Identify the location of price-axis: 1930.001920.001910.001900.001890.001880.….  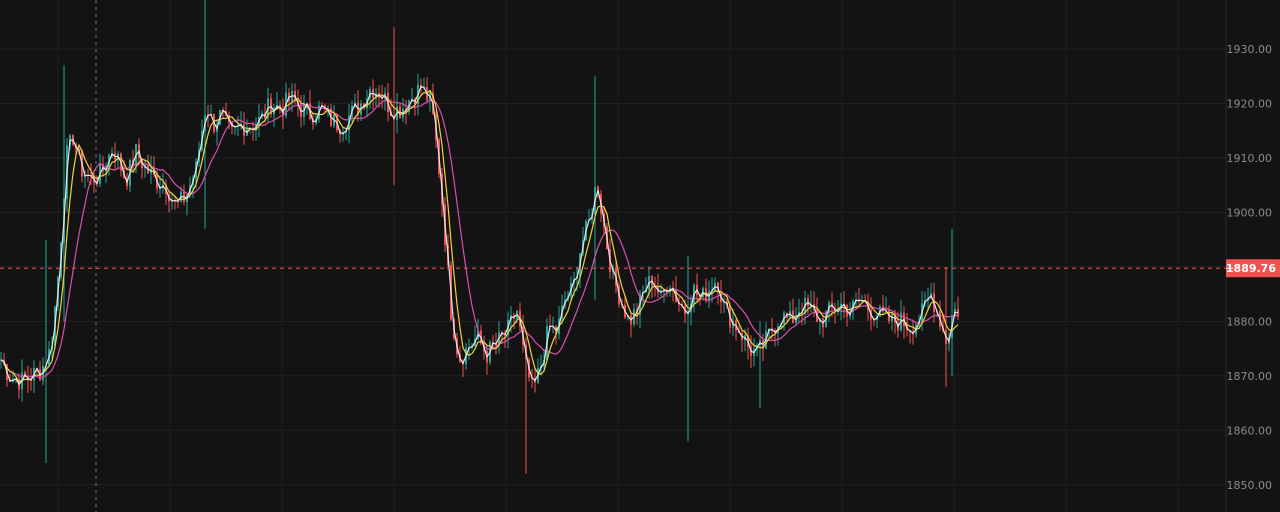
(1252, 256).